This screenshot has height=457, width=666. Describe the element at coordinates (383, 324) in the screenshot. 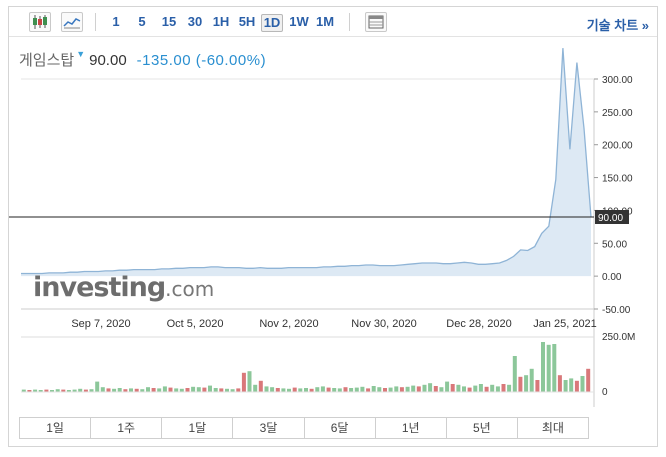

I see `x-tick-label: Nov 30, 2020` at that location.